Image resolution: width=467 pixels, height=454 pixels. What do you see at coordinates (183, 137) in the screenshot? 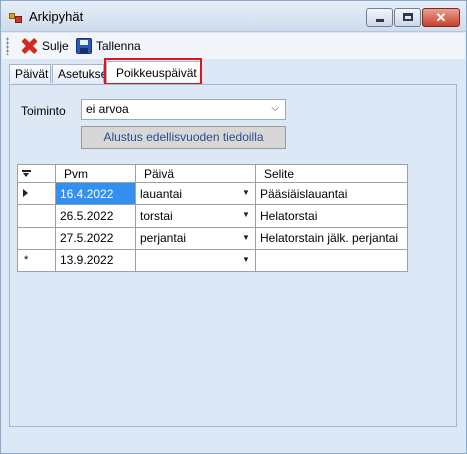
I see `init-from-previous-year-button: Alustus edellisvuoden tiedoilla` at bounding box center [183, 137].